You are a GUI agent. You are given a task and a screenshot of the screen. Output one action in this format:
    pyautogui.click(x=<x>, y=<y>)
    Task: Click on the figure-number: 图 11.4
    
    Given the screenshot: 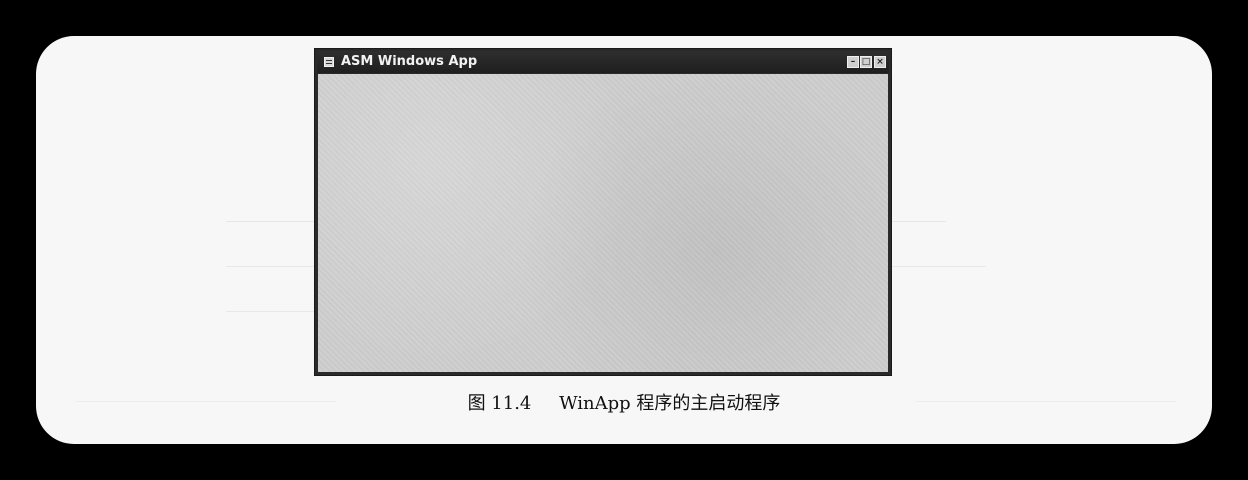 What is the action you would take?
    pyautogui.click(x=499, y=403)
    